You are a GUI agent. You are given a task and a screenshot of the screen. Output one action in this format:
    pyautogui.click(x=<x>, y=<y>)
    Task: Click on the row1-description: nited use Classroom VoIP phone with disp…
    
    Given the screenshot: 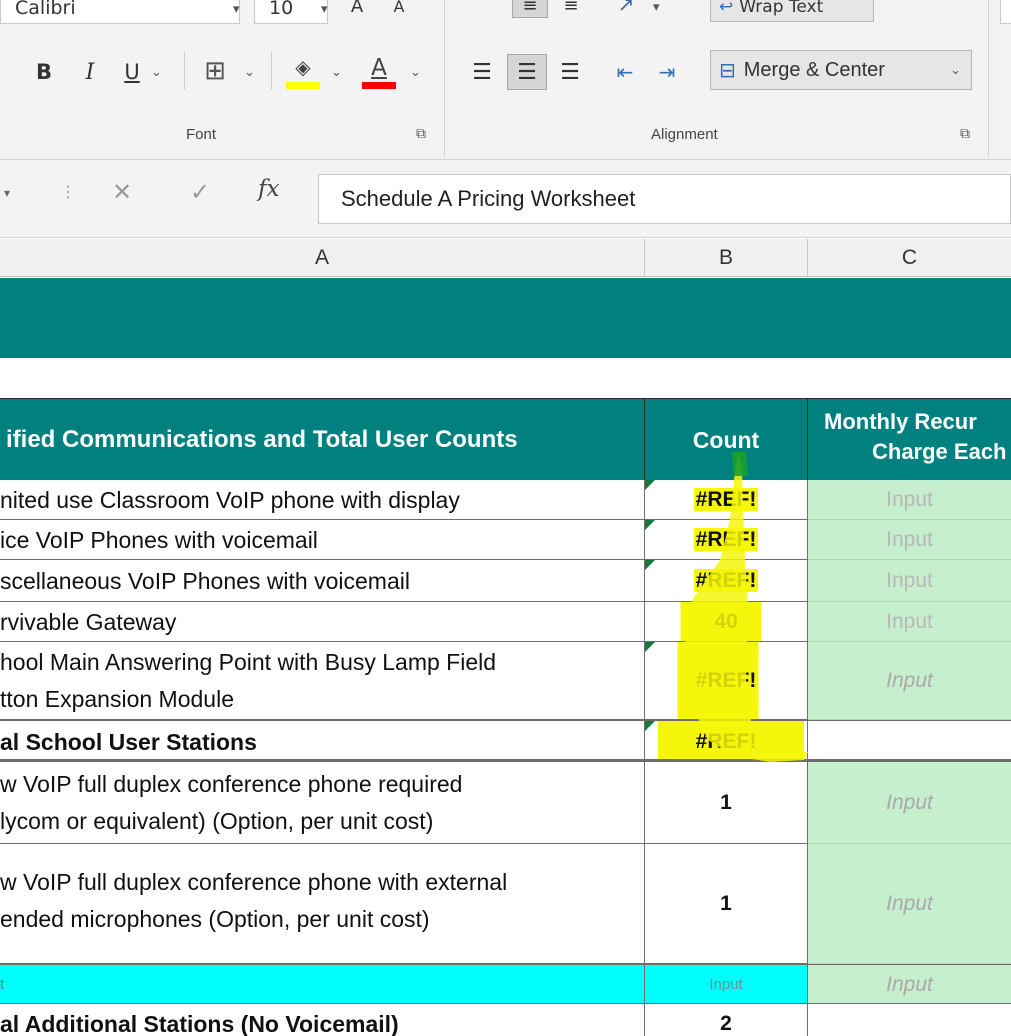 What is the action you would take?
    pyautogui.click(x=322, y=500)
    